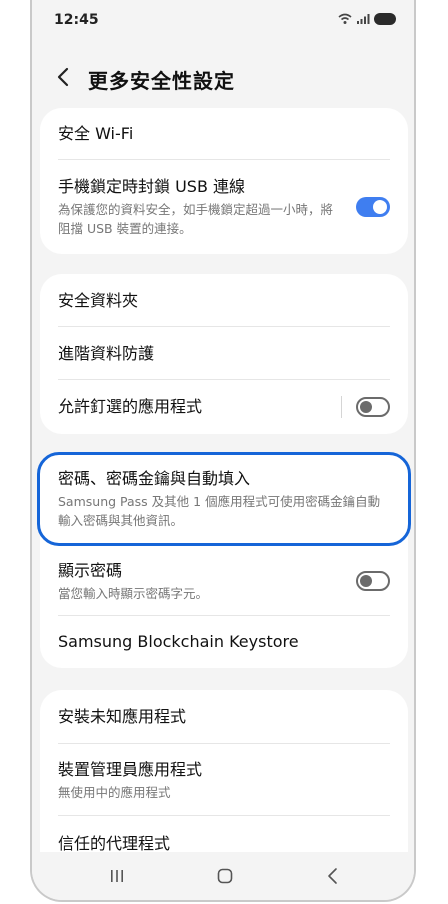 This screenshot has height=904, width=448. What do you see at coordinates (114, 792) in the screenshot?
I see `setting-description: 無使用中的應用程式` at bounding box center [114, 792].